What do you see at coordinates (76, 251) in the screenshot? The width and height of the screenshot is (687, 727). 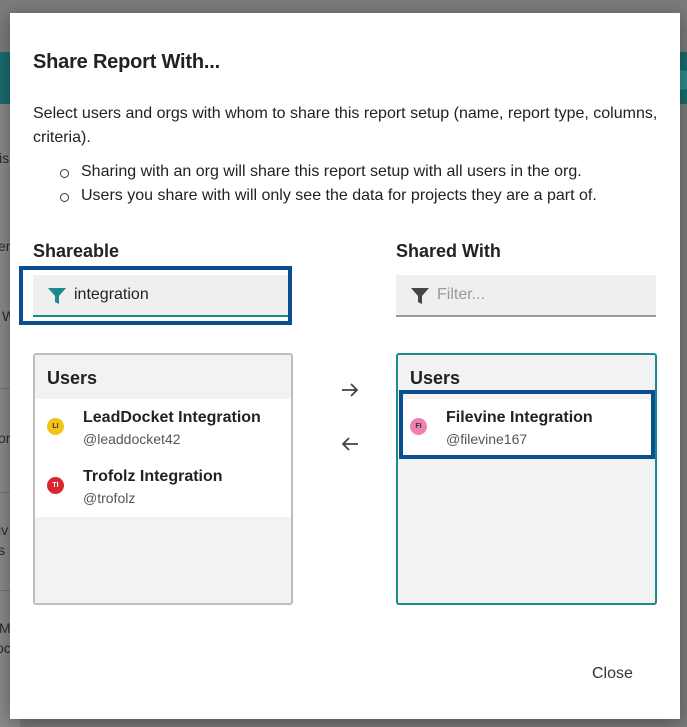 I see `shareable-heading: Shareable` at bounding box center [76, 251].